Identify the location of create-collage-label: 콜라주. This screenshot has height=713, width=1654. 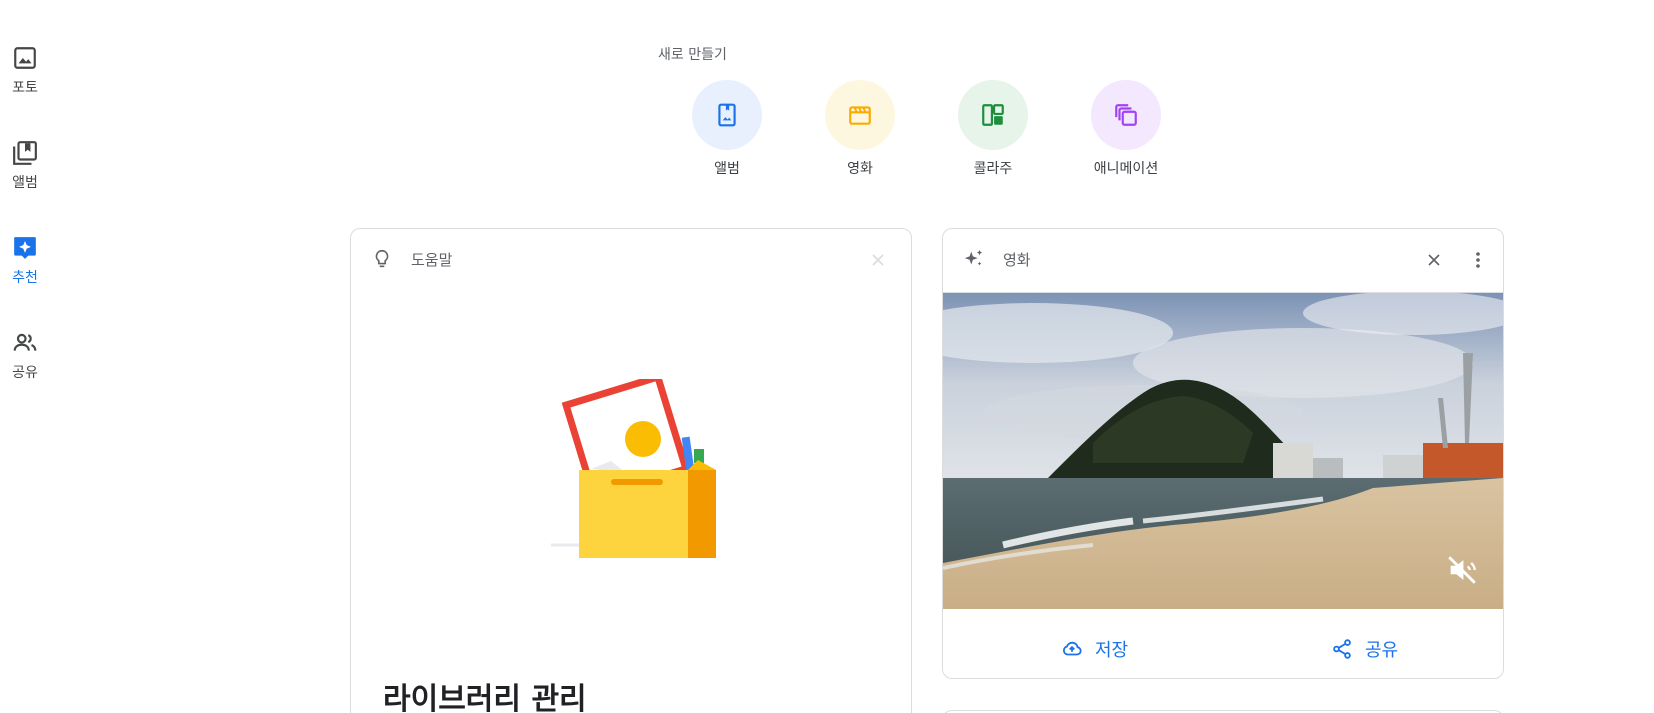
(993, 169).